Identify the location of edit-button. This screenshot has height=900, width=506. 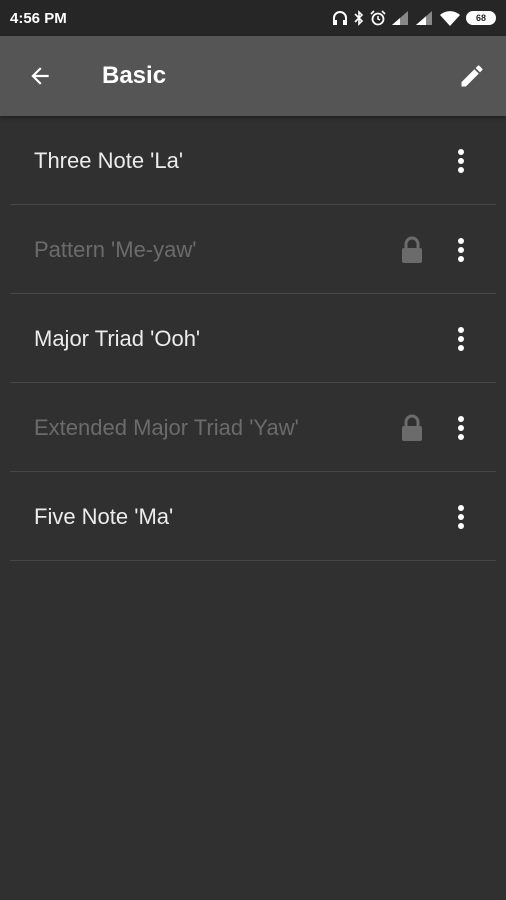
(472, 76).